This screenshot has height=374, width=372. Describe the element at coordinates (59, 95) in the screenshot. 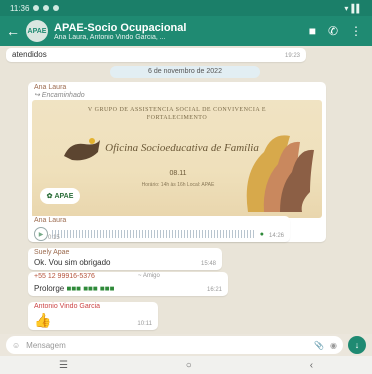

I see `forwarded-label: ↪ Encaminhado` at that location.